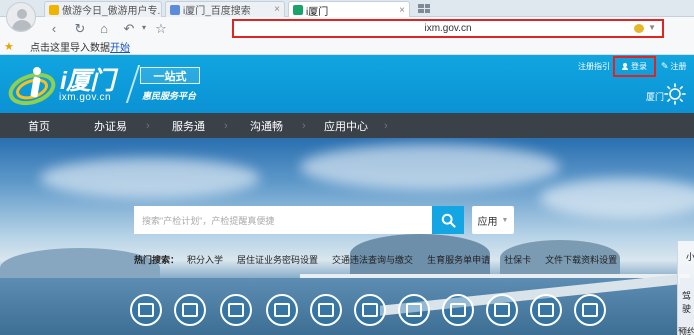  Describe the element at coordinates (39, 125) in the screenshot. I see `nav-item-home: 首页` at that location.